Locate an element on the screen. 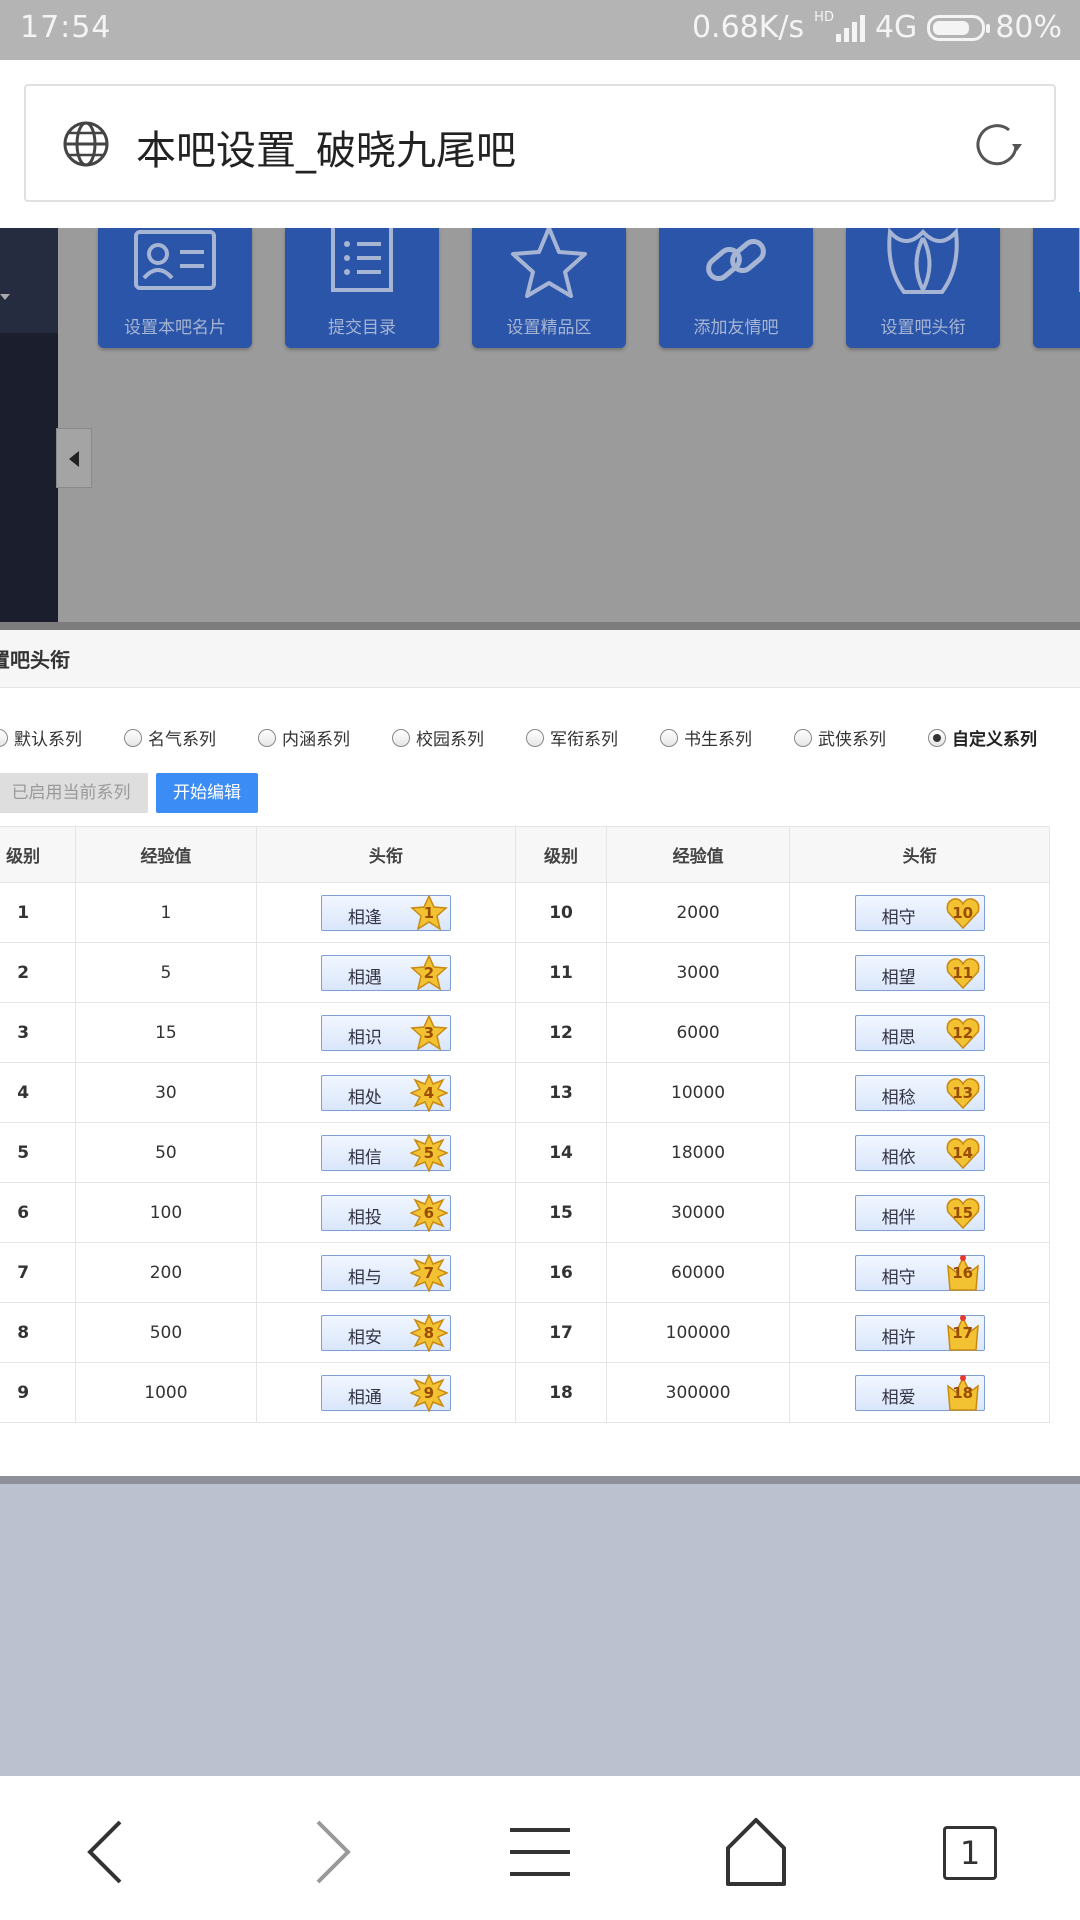 The height and width of the screenshot is (1920, 1080). level-cell: 8 is located at coordinates (38, 1332).